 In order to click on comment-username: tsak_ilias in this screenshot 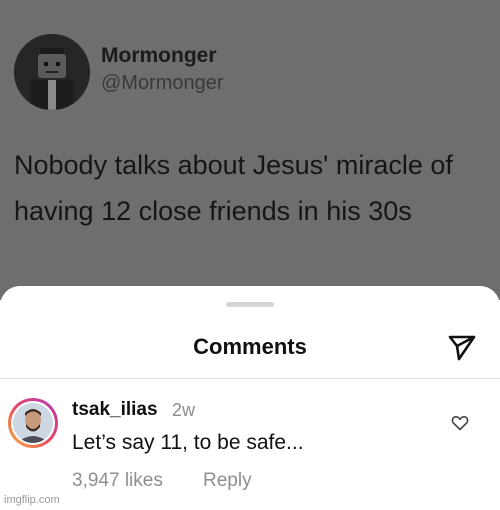, I will do `click(115, 410)`.